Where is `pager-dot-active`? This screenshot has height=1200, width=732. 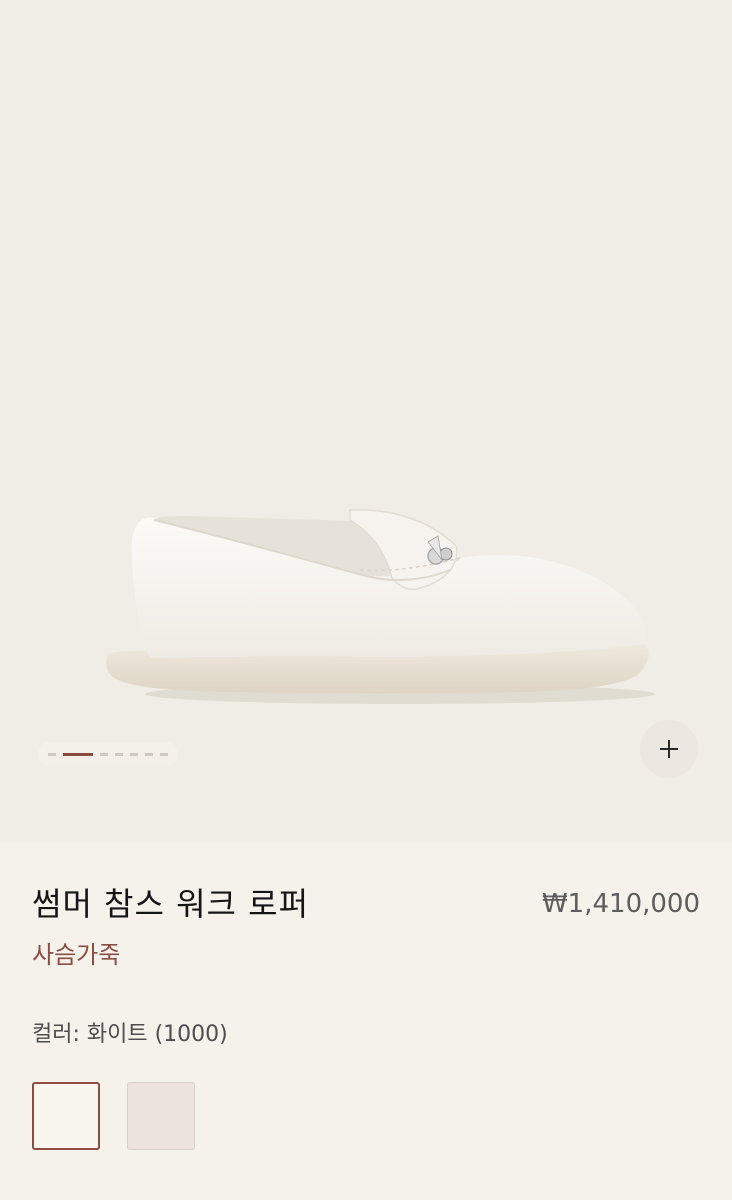 pager-dot-active is located at coordinates (78, 754).